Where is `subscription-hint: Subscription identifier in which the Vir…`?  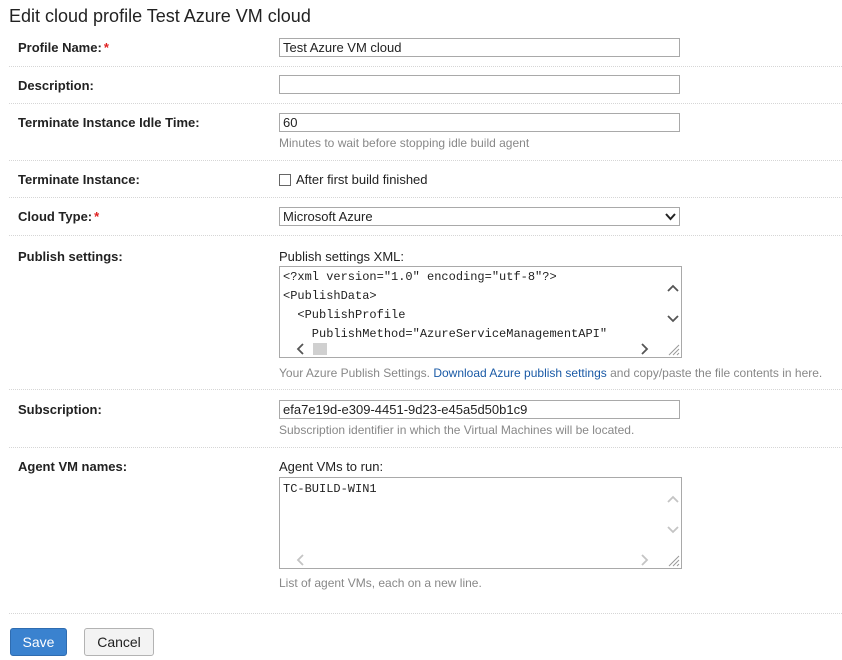
subscription-hint: Subscription identifier in which the Vir… is located at coordinates (457, 430).